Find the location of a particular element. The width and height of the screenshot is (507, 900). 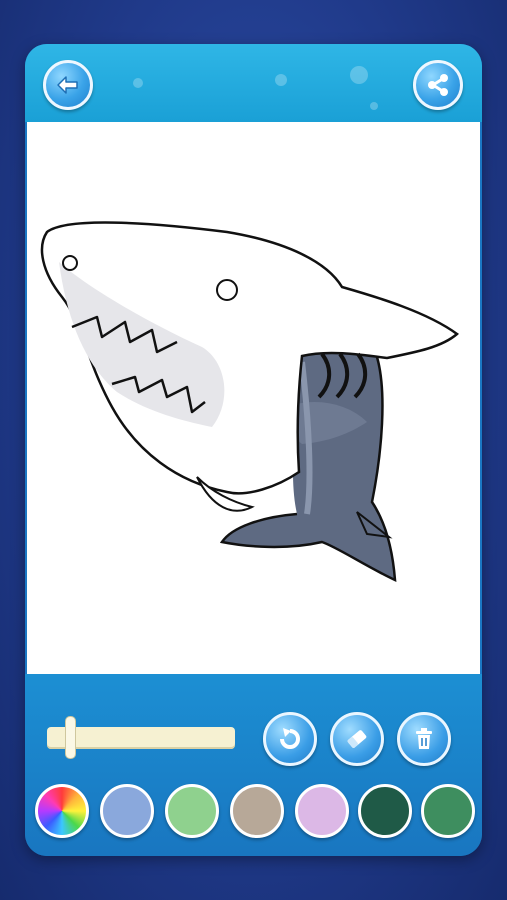

undo-button is located at coordinates (290, 739).